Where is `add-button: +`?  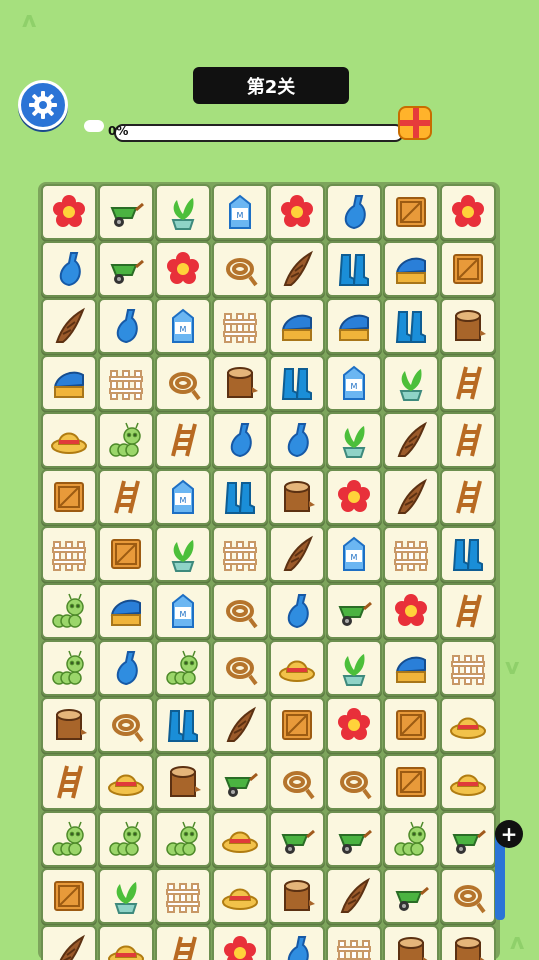 add-button: + is located at coordinates (509, 834).